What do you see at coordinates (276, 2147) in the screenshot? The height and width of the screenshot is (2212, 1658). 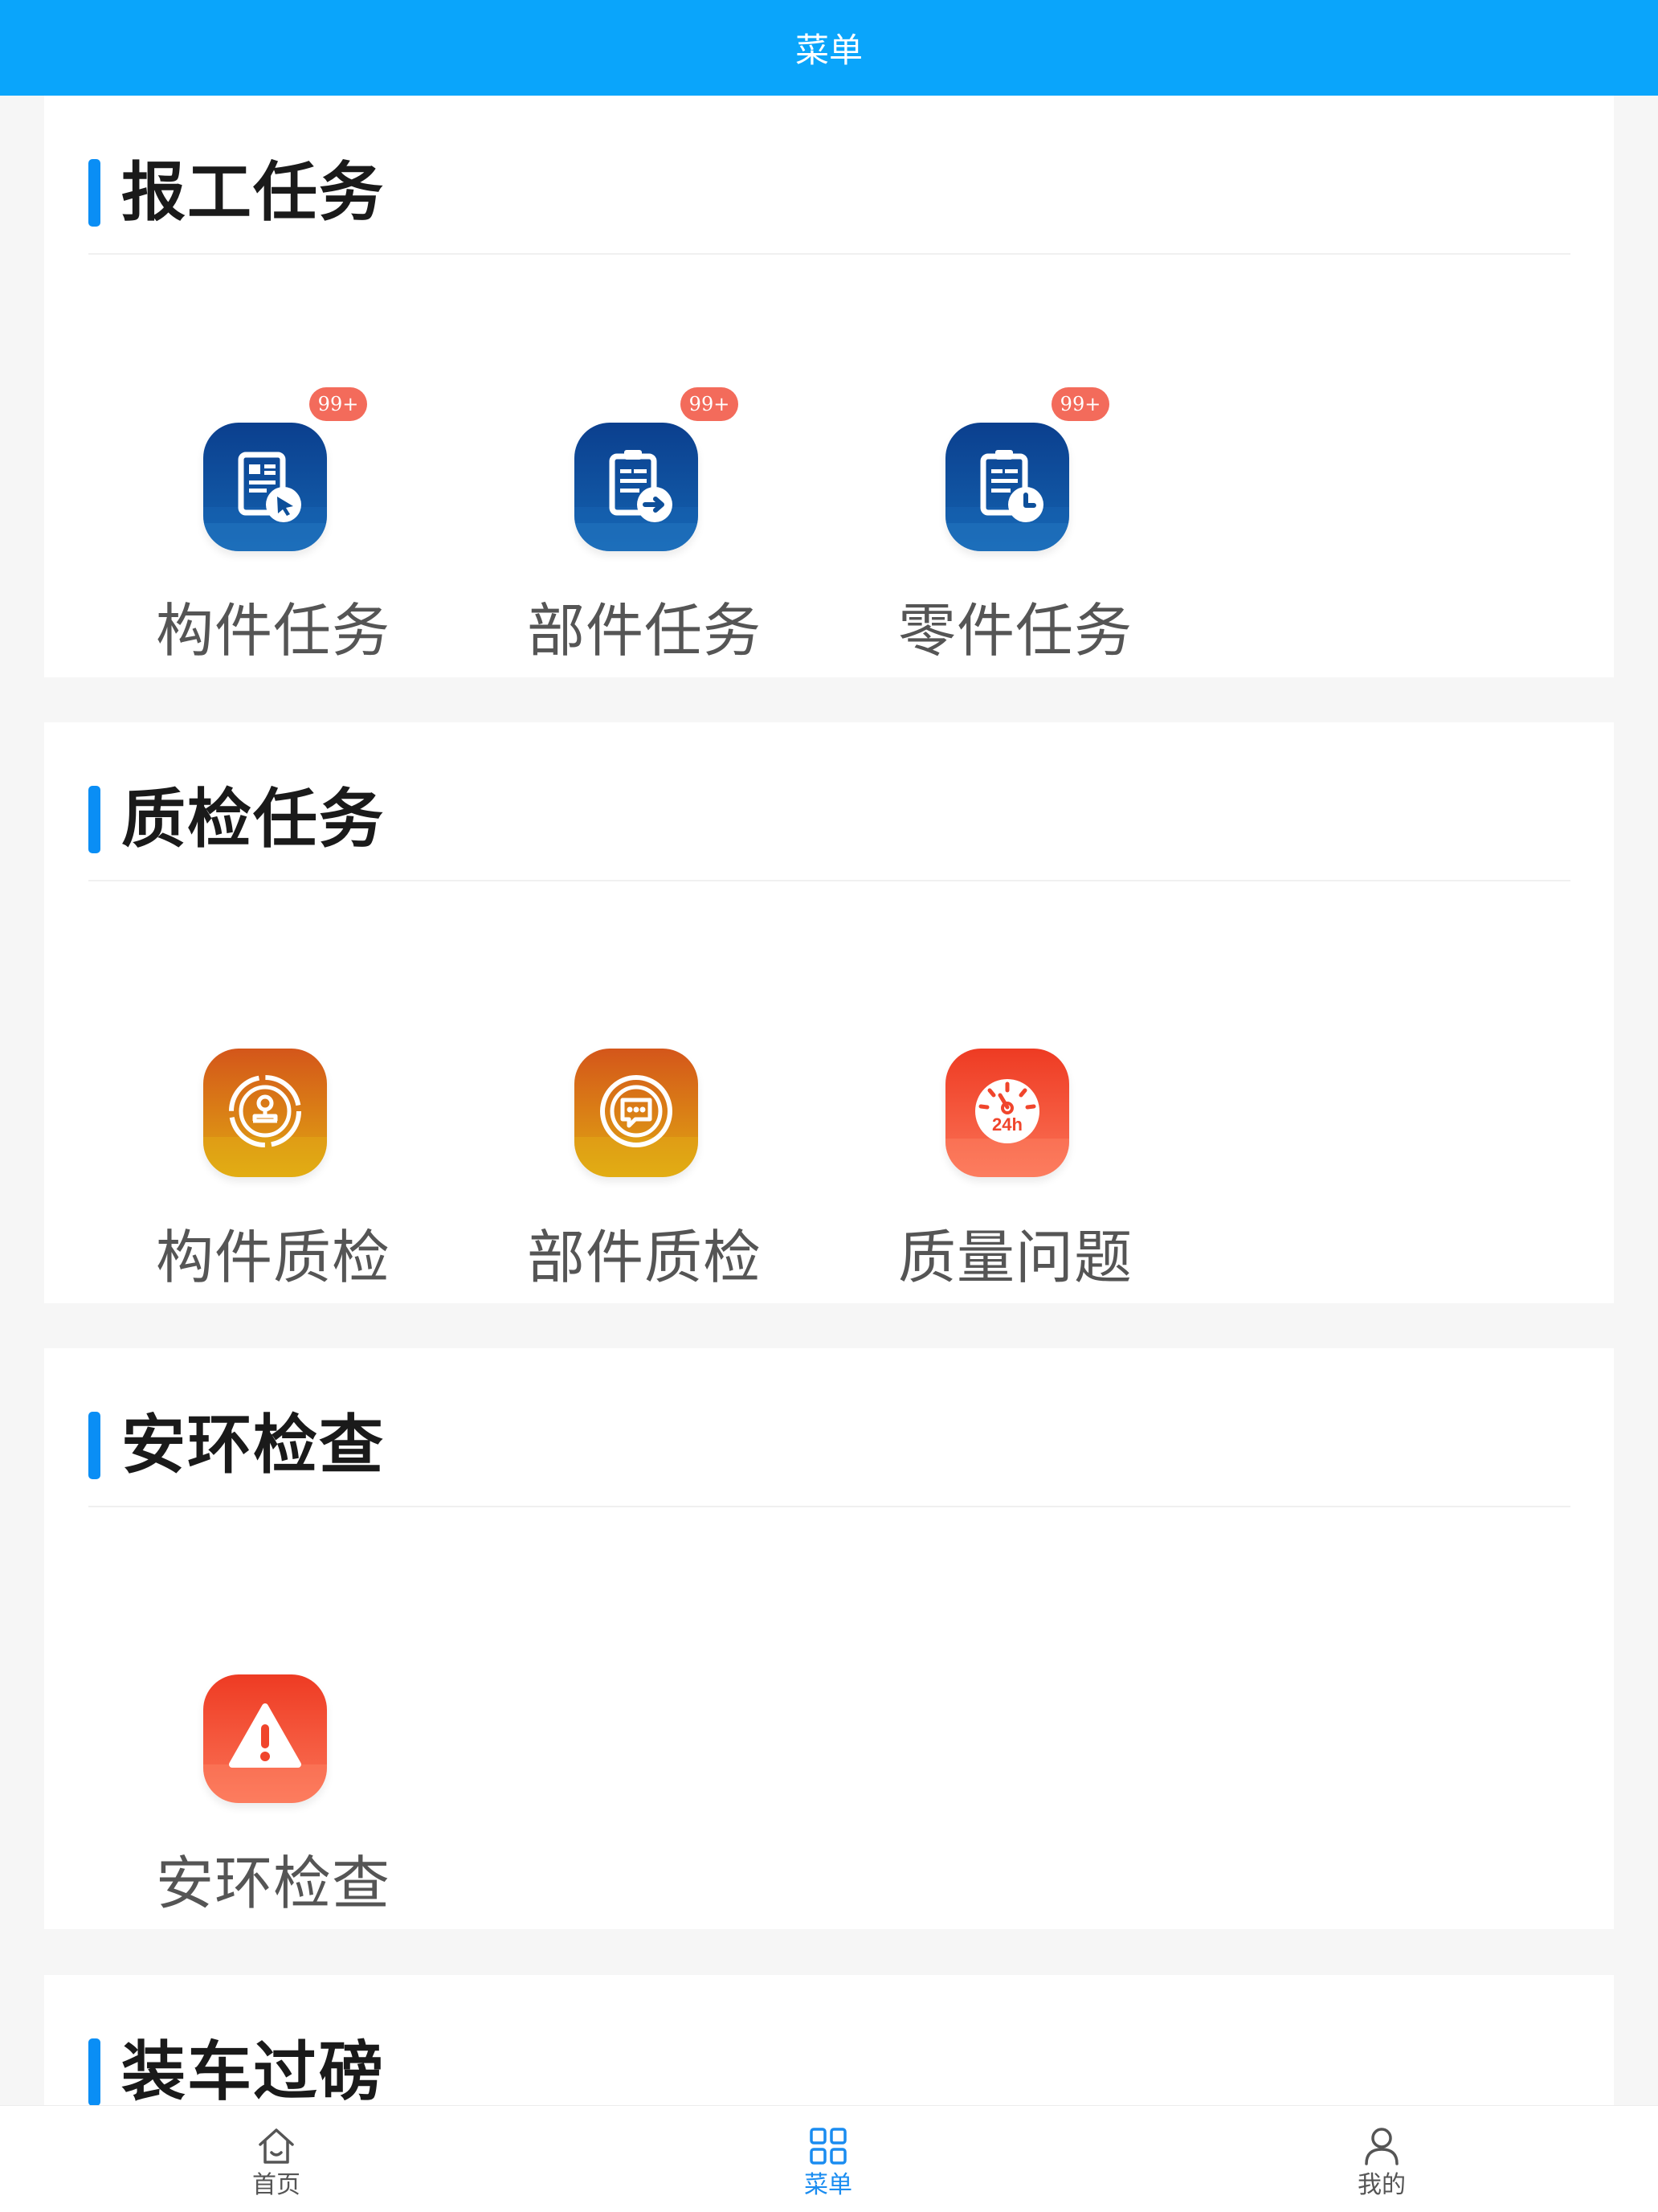 I see `home-icon` at bounding box center [276, 2147].